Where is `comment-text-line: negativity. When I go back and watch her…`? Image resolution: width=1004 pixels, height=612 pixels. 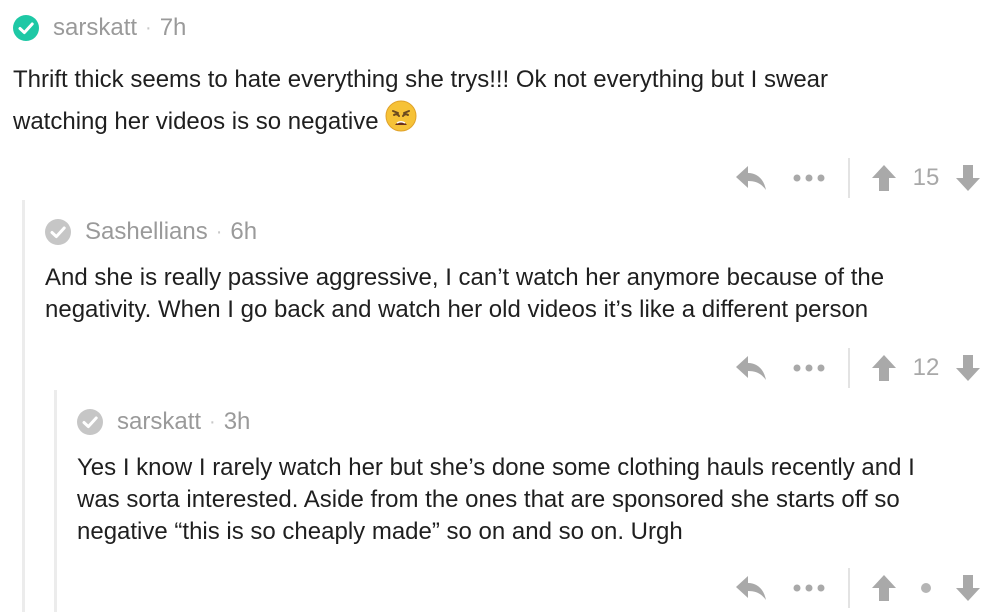 comment-text-line: negativity. When I go back and watch her… is located at coordinates (457, 309).